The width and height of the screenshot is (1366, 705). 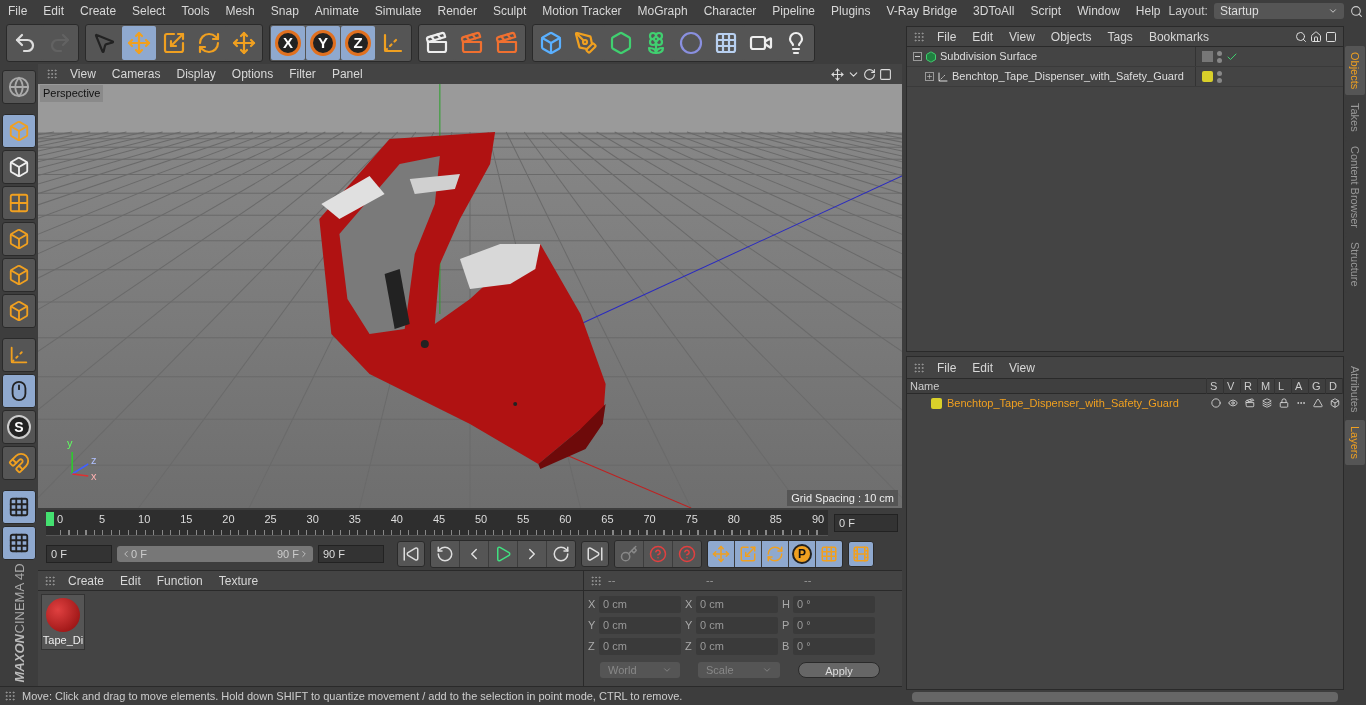 I want to click on hierarchy-icon, so click(x=1266, y=403).